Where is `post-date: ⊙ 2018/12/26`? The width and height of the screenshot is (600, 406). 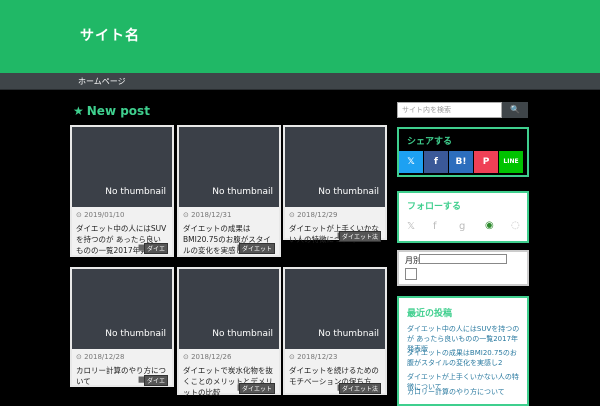
post-date: ⊙ 2018/12/26 is located at coordinates (207, 357).